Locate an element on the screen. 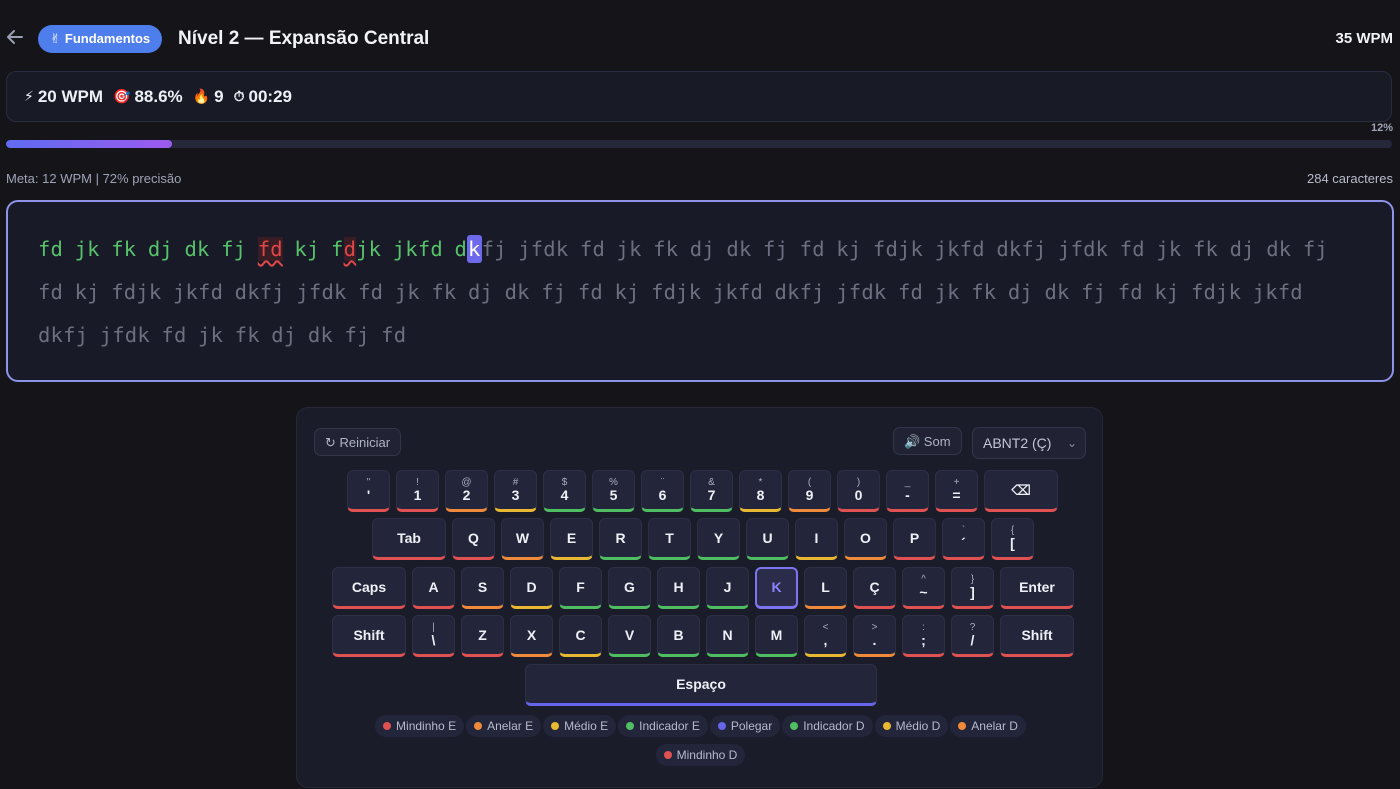  key-sym-3-1: | \ is located at coordinates (433, 636).